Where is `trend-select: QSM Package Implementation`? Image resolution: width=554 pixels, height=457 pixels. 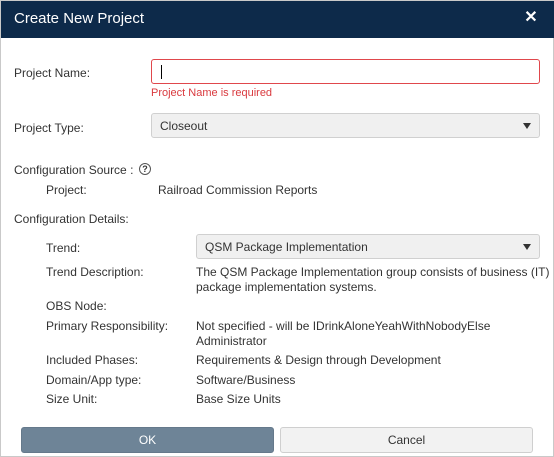
trend-select: QSM Package Implementation is located at coordinates (368, 246).